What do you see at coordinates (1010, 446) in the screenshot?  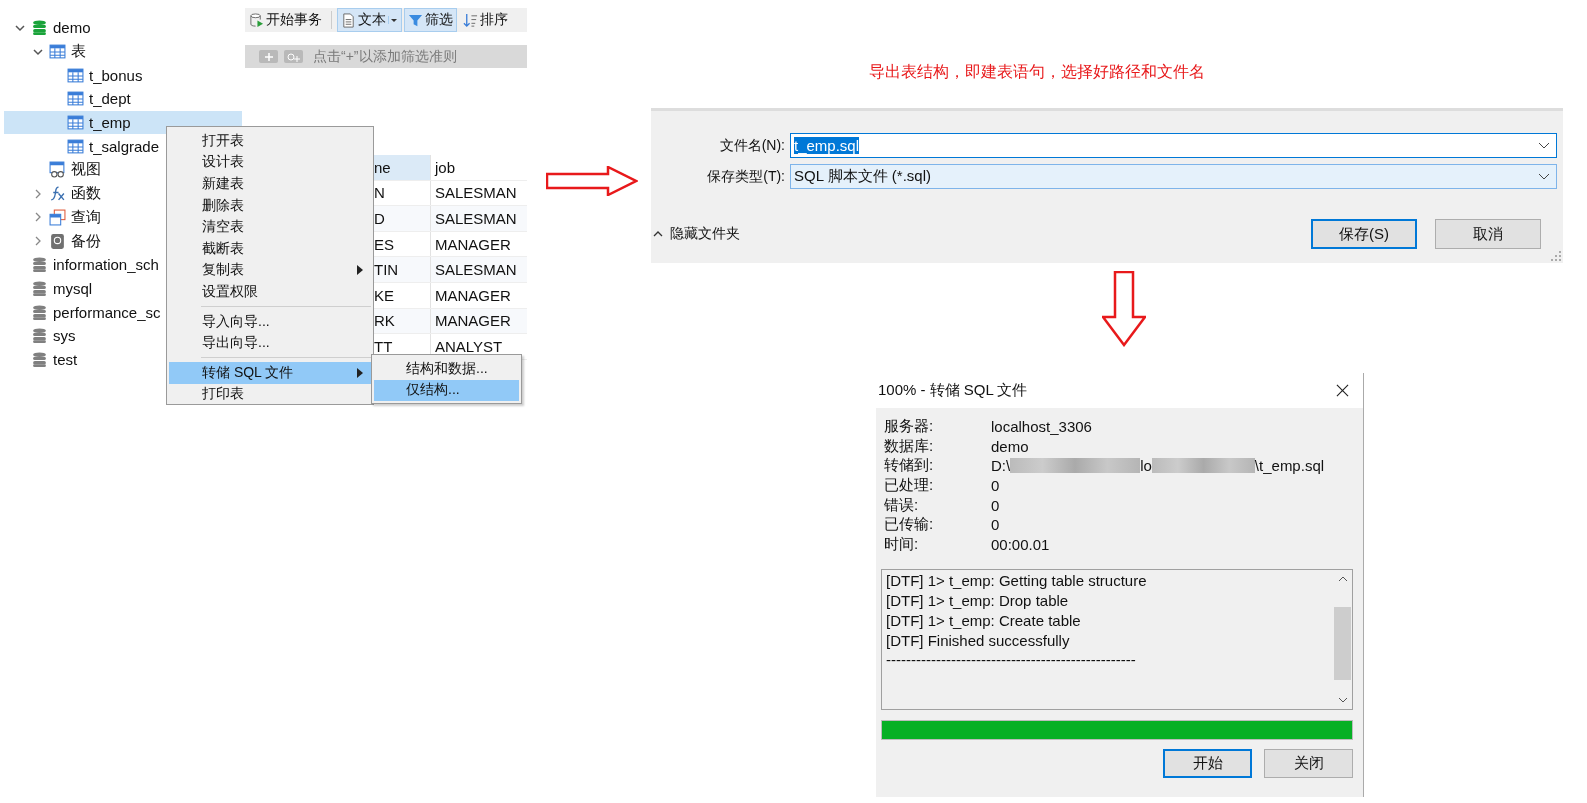 I see `info-value: demo` at bounding box center [1010, 446].